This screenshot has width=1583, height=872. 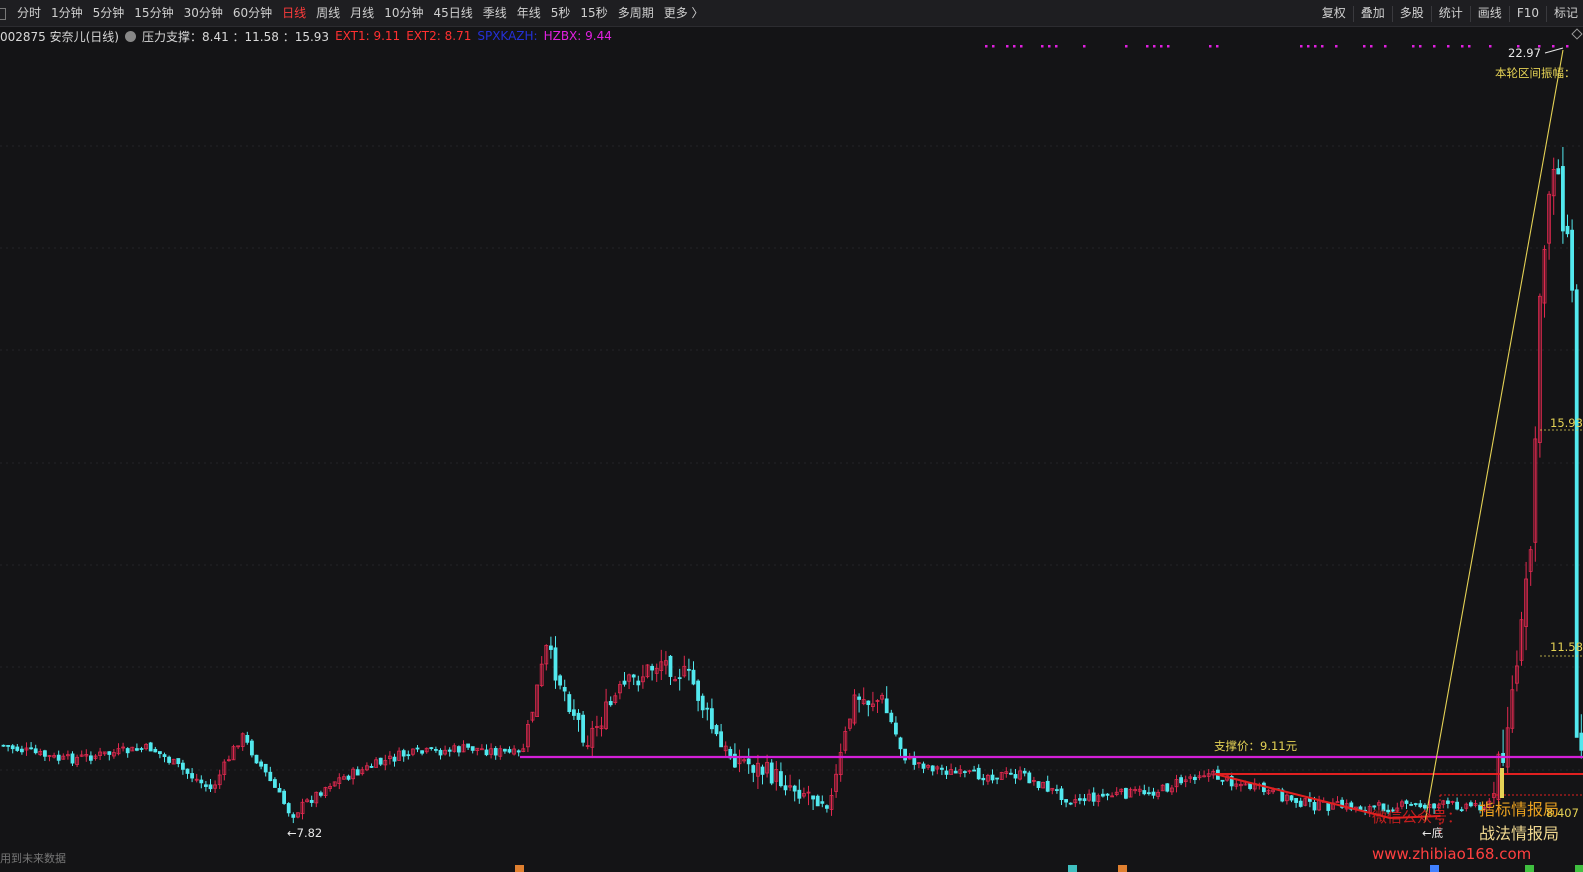 I want to click on period-tab: 5秒, so click(x=561, y=13).